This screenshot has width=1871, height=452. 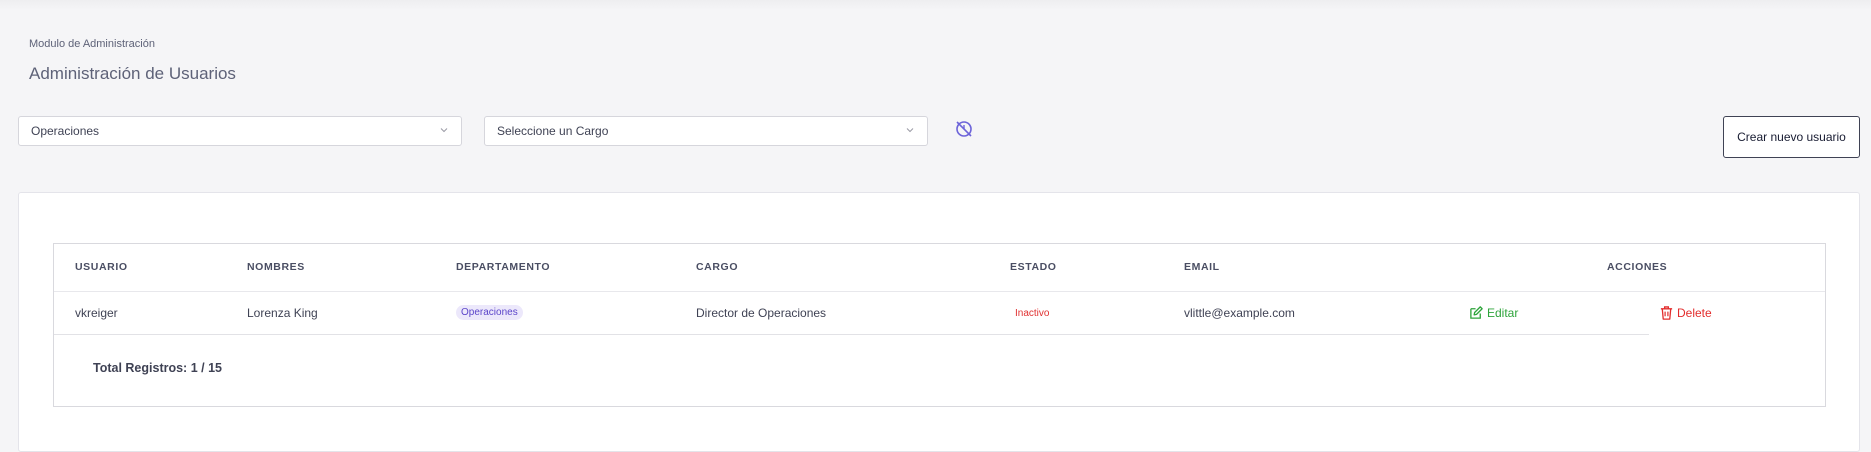 I want to click on col-nombres: NOMBRES, so click(x=276, y=267).